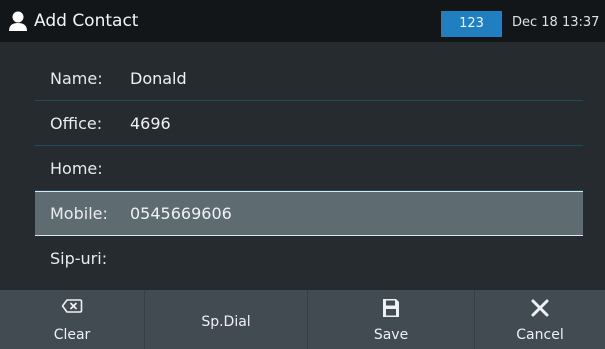 The height and width of the screenshot is (349, 605). I want to click on save-label: Save, so click(391, 335).